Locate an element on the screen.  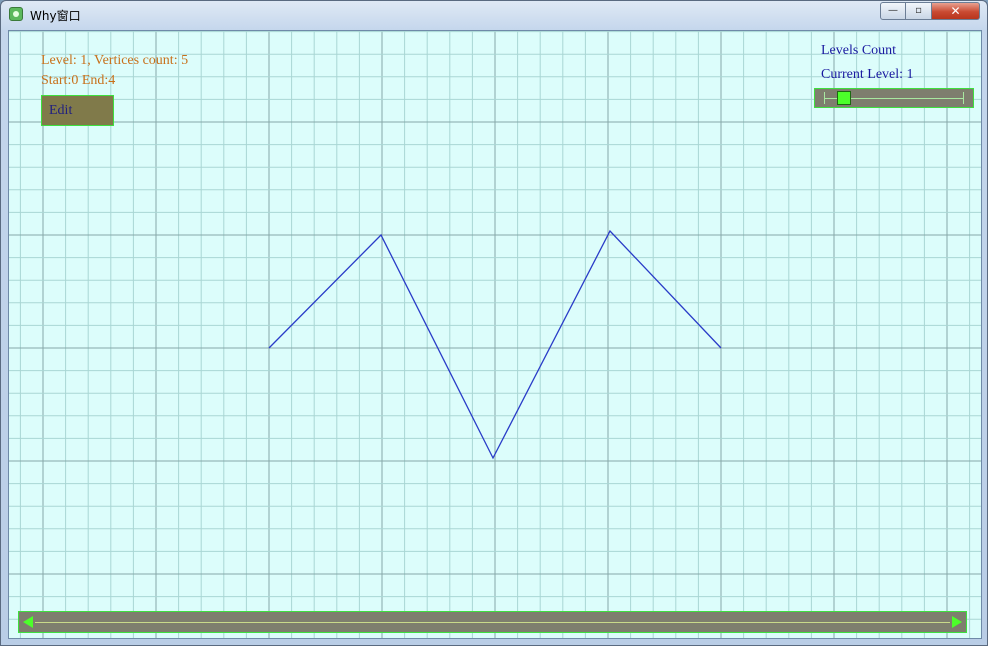
level-slider is located at coordinates (894, 98).